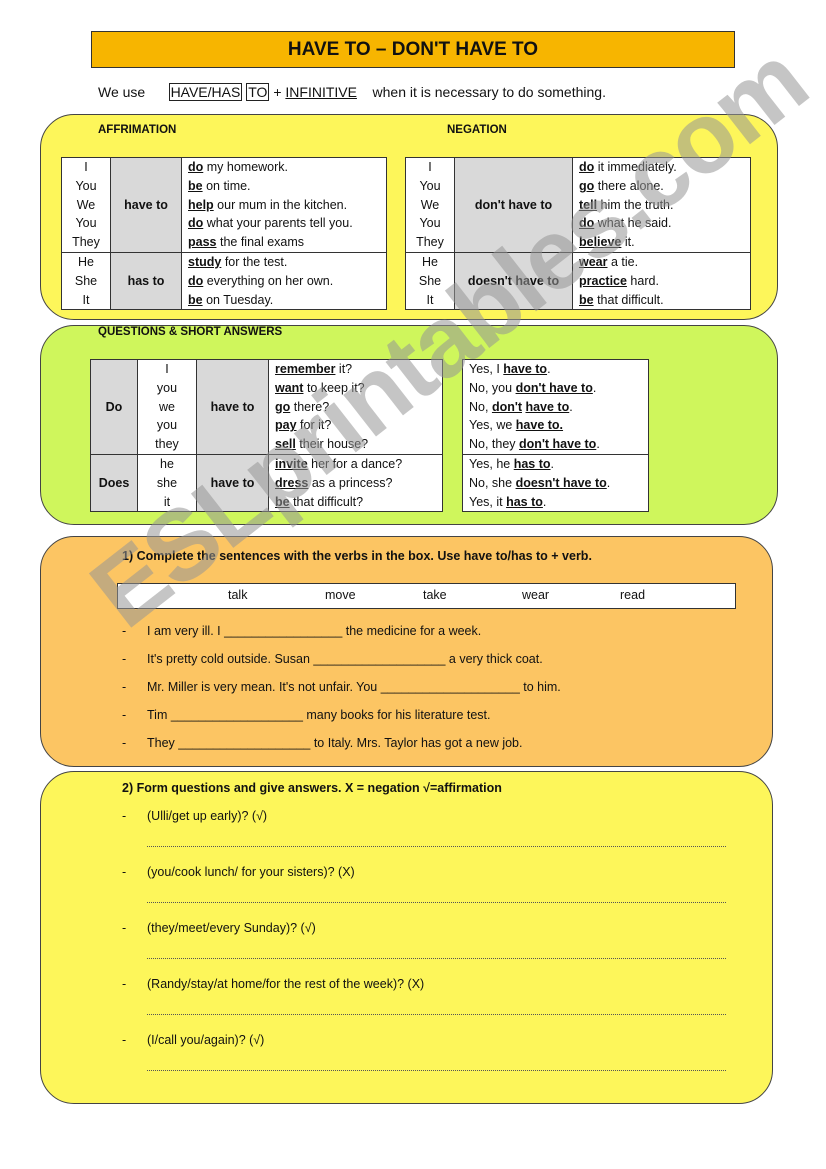  I want to click on negation-label: NEGATION, so click(477, 130).